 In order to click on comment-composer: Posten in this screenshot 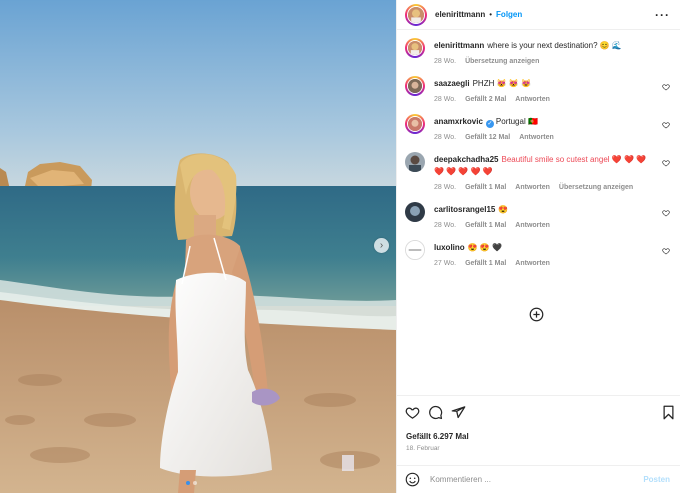, I will do `click(538, 479)`.